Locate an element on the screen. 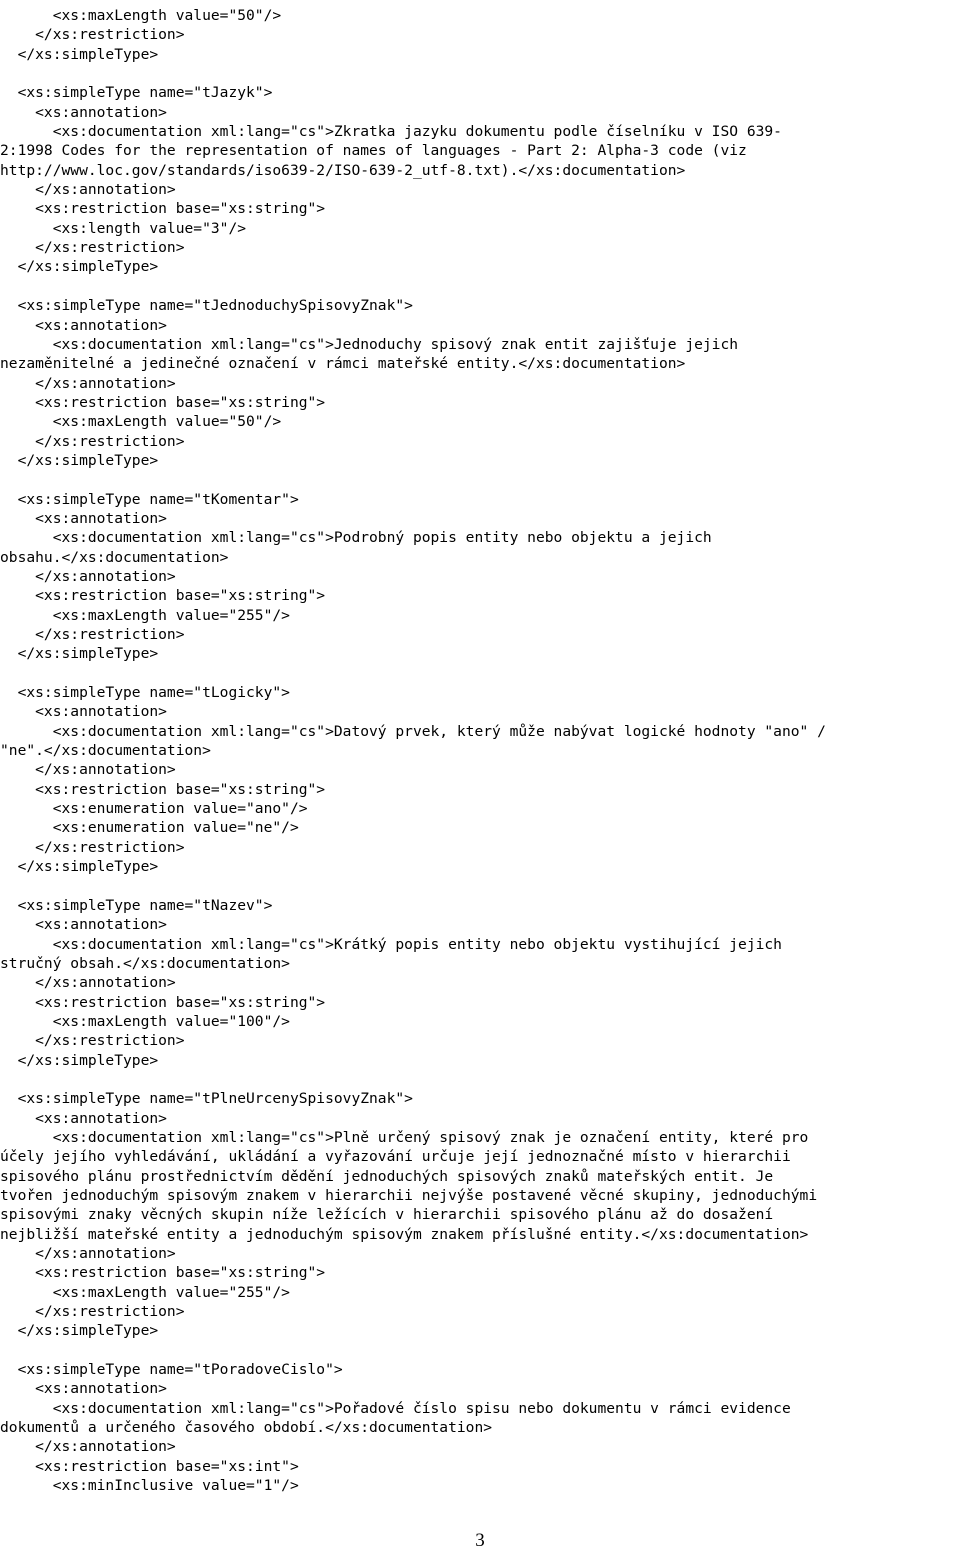 This screenshot has width=960, height=1561. code-line: <xs:maxLength value="100"/> is located at coordinates (145, 1021).